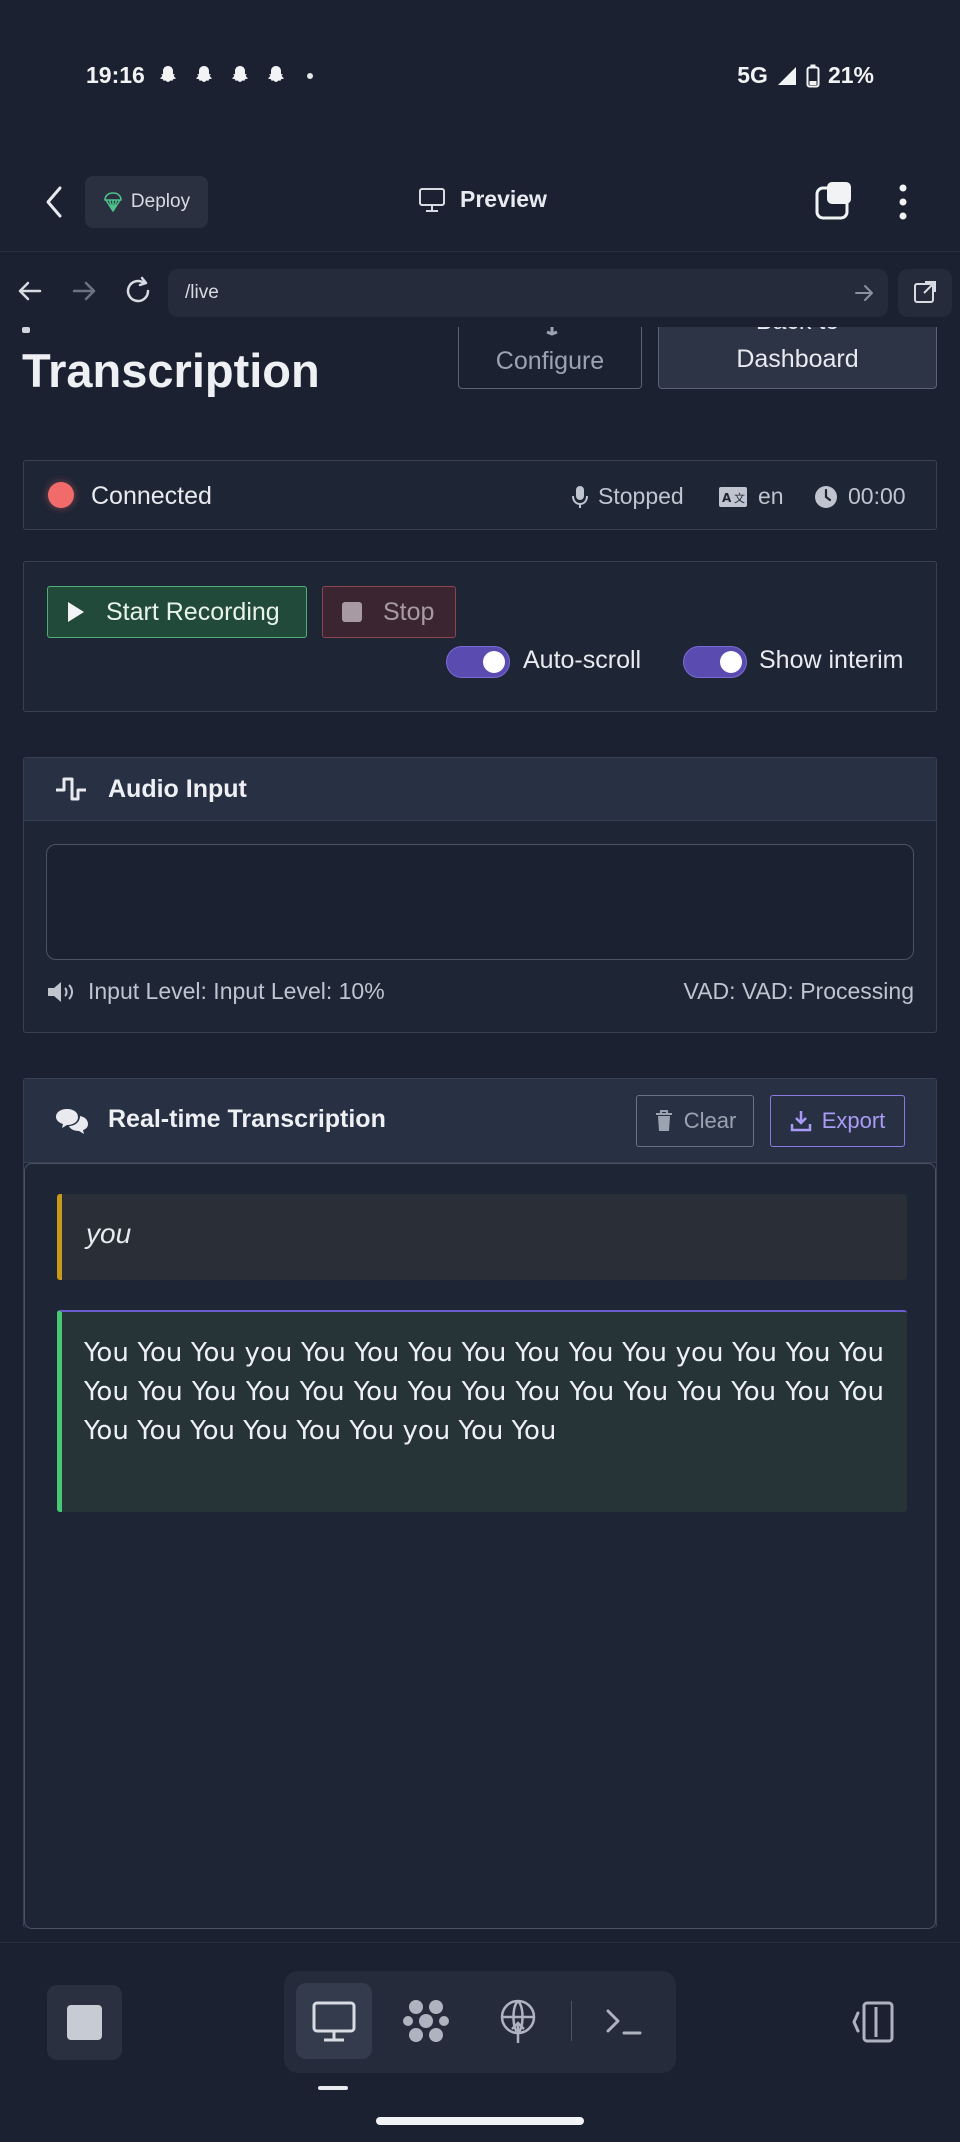 This screenshot has width=960, height=2142. I want to click on elapsed-timer: 00:00, so click(860, 496).